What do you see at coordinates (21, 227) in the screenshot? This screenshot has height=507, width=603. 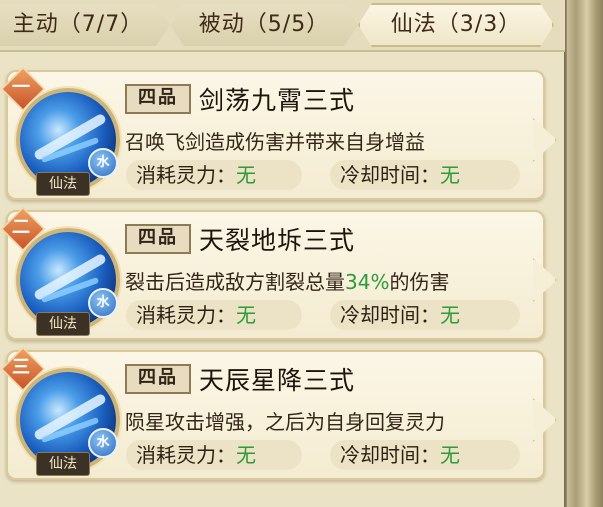 I see `rank-label: 二` at bounding box center [21, 227].